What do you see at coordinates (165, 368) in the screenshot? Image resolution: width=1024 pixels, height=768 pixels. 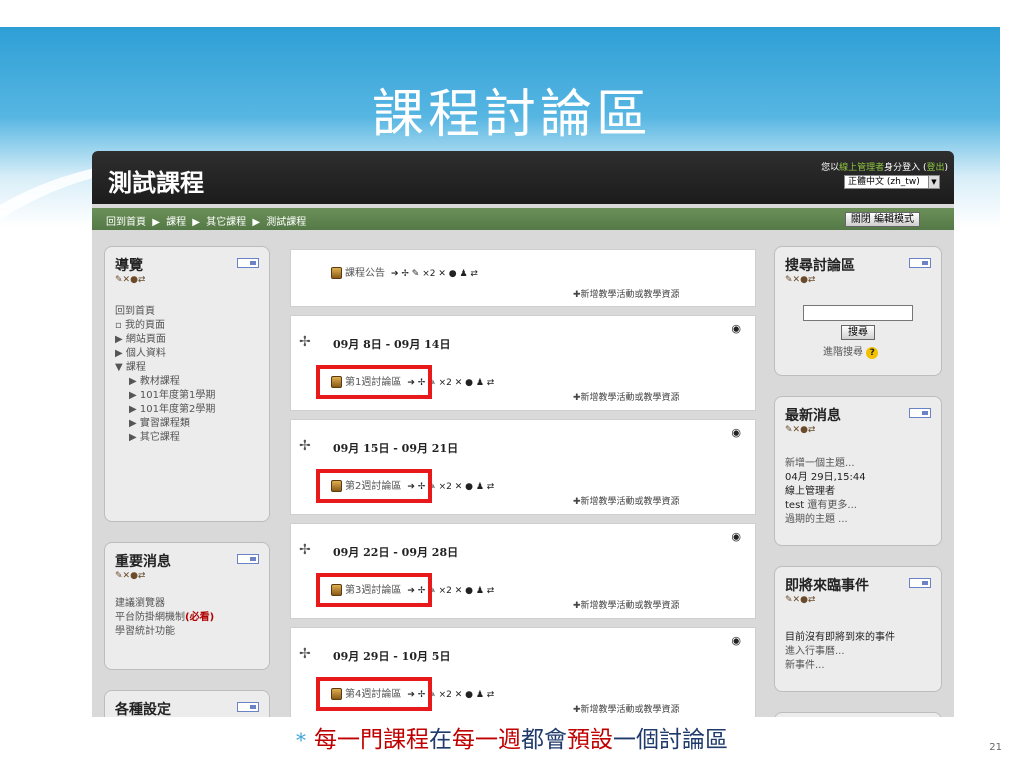 I see `nav-item-courses: ▼ 課程` at bounding box center [165, 368].